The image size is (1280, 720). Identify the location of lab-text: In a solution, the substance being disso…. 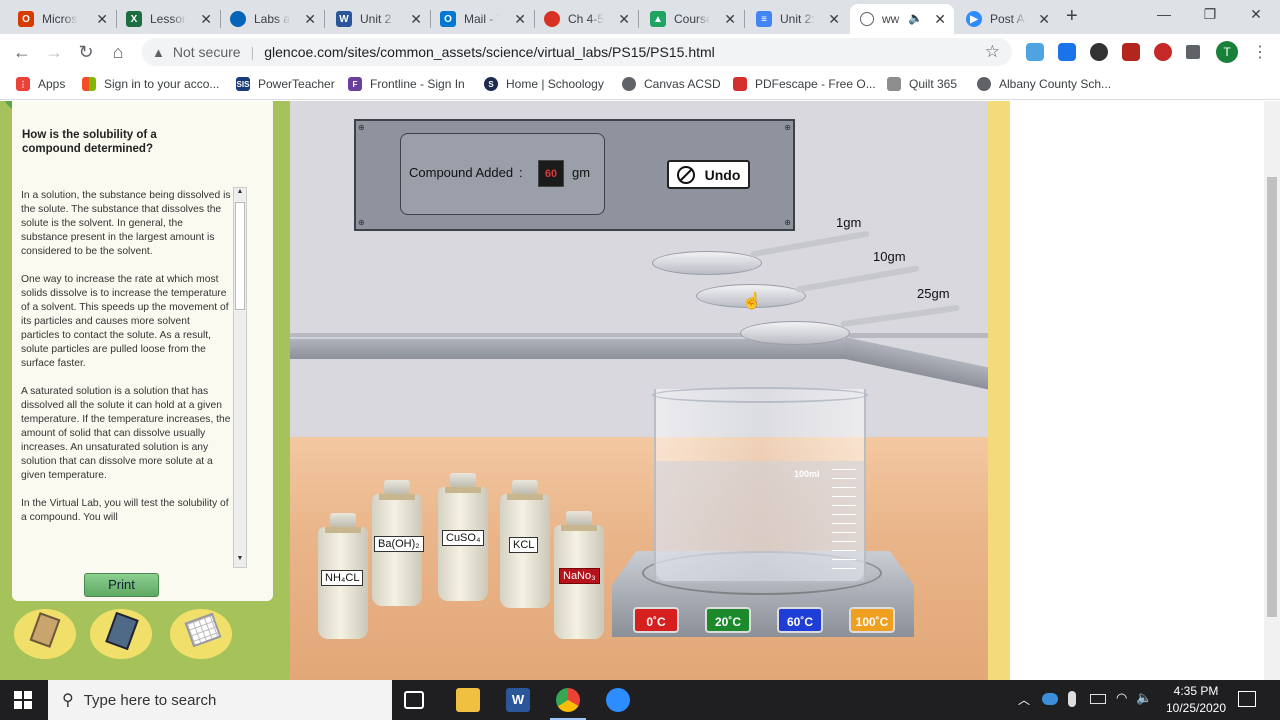
(126, 377).